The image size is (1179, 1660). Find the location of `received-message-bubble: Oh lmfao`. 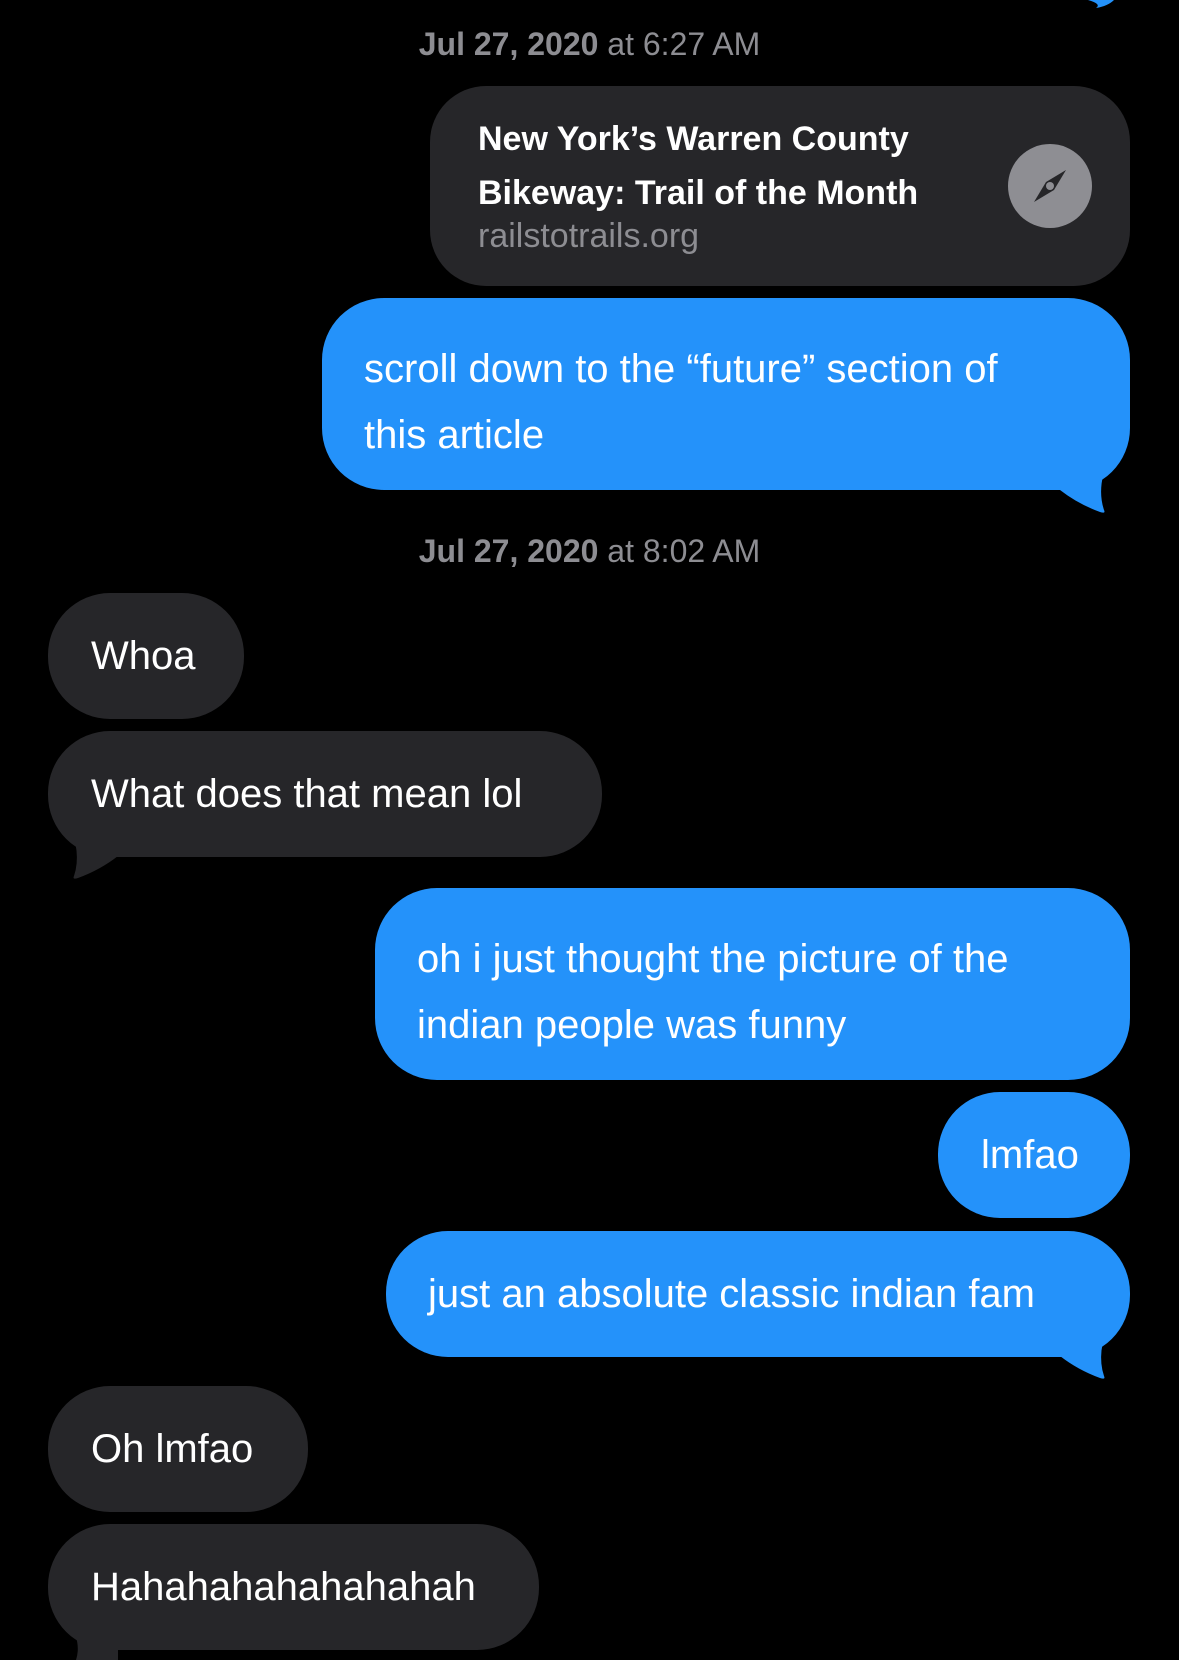

received-message-bubble: Oh lmfao is located at coordinates (178, 1449).